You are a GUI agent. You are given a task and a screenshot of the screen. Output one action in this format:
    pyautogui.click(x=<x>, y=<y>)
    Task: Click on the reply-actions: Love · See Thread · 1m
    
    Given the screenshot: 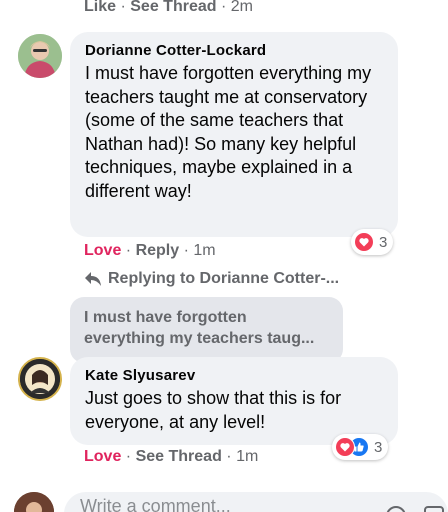 What is the action you would take?
    pyautogui.click(x=171, y=457)
    